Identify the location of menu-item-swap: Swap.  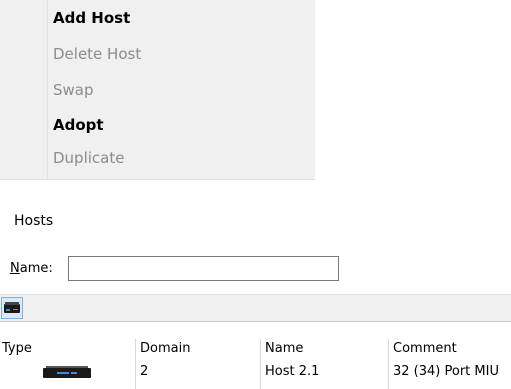
(73, 90).